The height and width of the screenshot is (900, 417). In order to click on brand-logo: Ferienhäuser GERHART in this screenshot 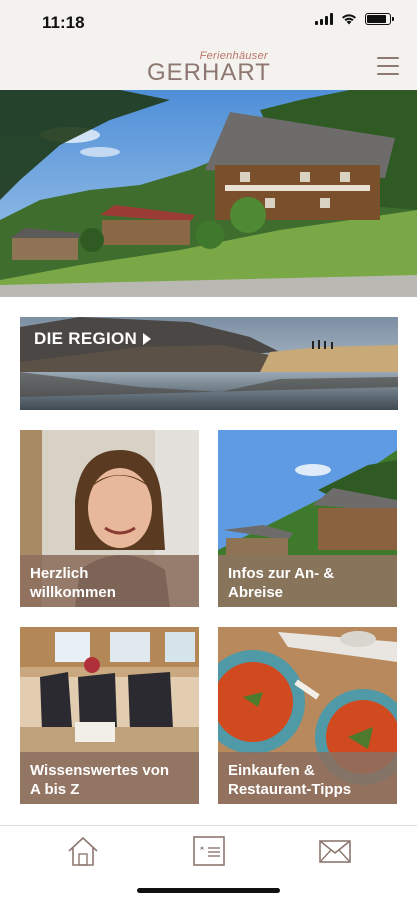, I will do `click(209, 68)`.